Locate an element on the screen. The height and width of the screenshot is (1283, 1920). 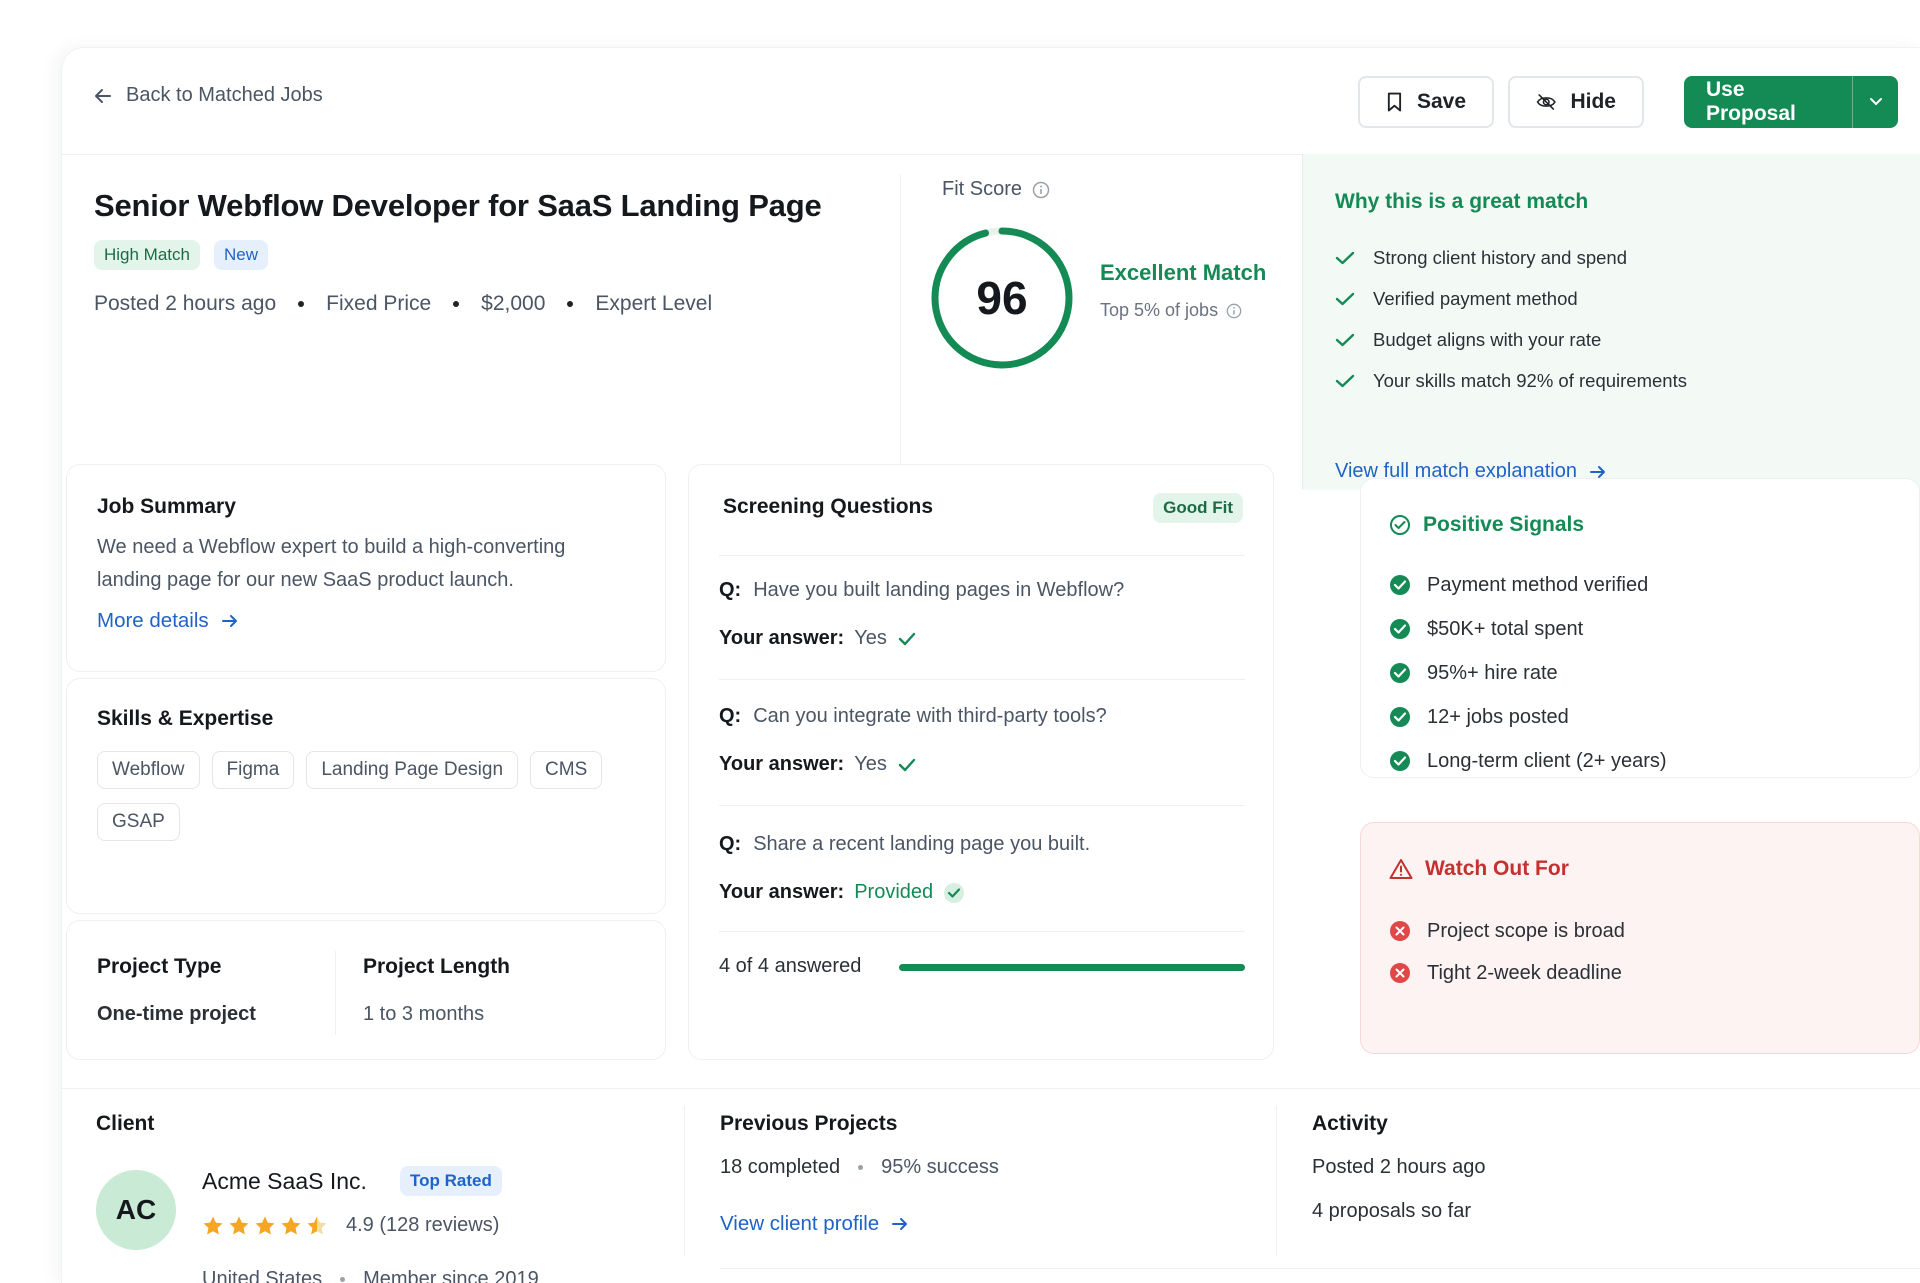
why-item: Your skills match 92% of requirements is located at coordinates (1511, 381).